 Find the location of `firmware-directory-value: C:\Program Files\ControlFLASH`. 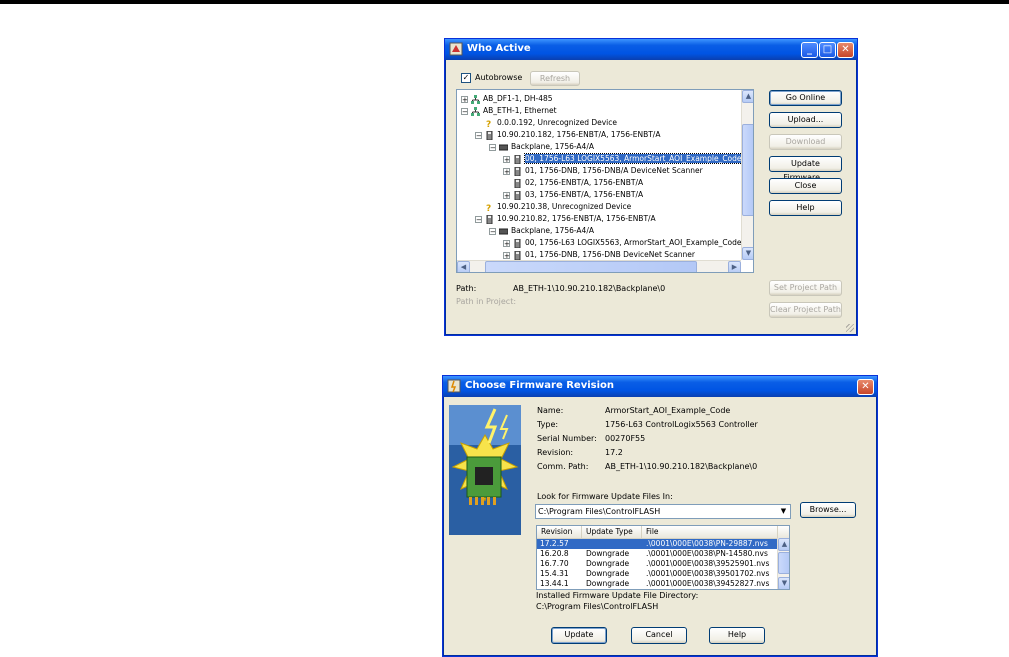

firmware-directory-value: C:\Program Files\ControlFLASH is located at coordinates (599, 511).